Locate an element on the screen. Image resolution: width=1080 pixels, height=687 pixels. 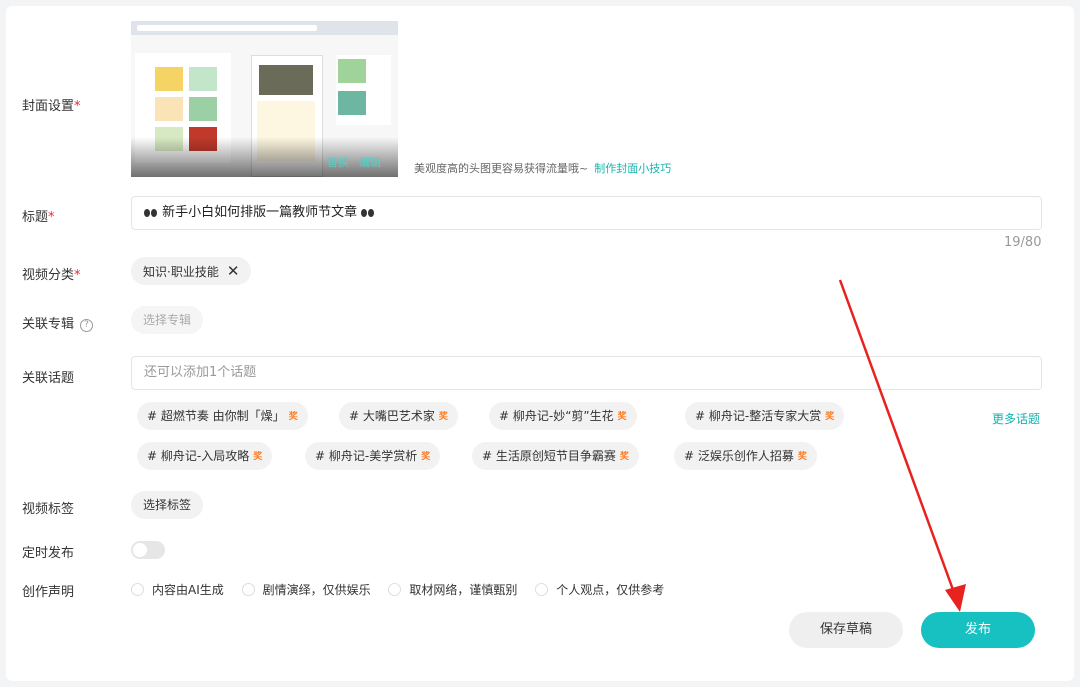
cover-image: 替换 编辑 is located at coordinates (264, 99).